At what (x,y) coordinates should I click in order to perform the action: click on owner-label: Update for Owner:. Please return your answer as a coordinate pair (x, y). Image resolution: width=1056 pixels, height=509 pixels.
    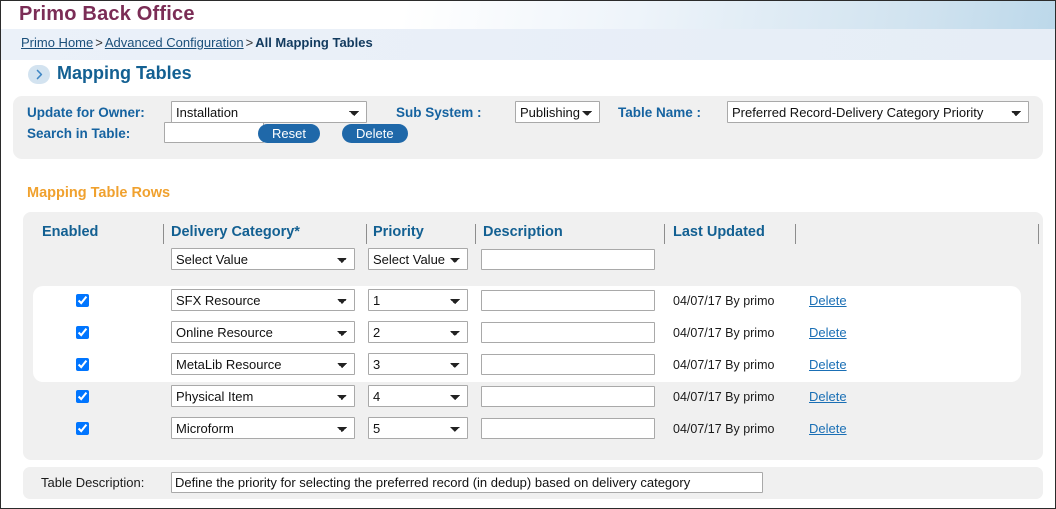
    Looking at the image, I should click on (86, 112).